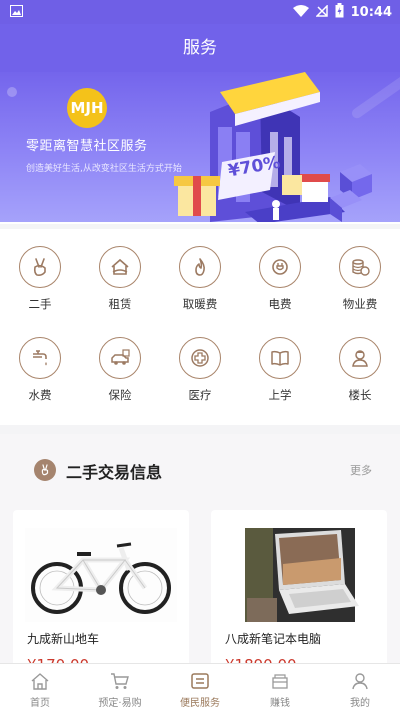 This screenshot has width=400, height=711. I want to click on service-item-electricity-fee: 电费, so click(280, 279).